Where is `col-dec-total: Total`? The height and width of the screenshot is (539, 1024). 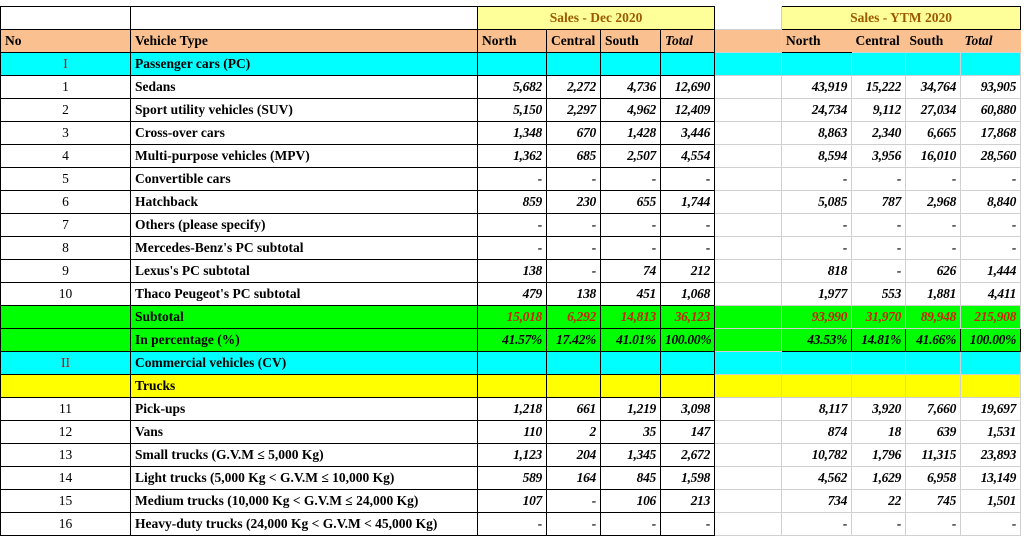
col-dec-total: Total is located at coordinates (687, 41).